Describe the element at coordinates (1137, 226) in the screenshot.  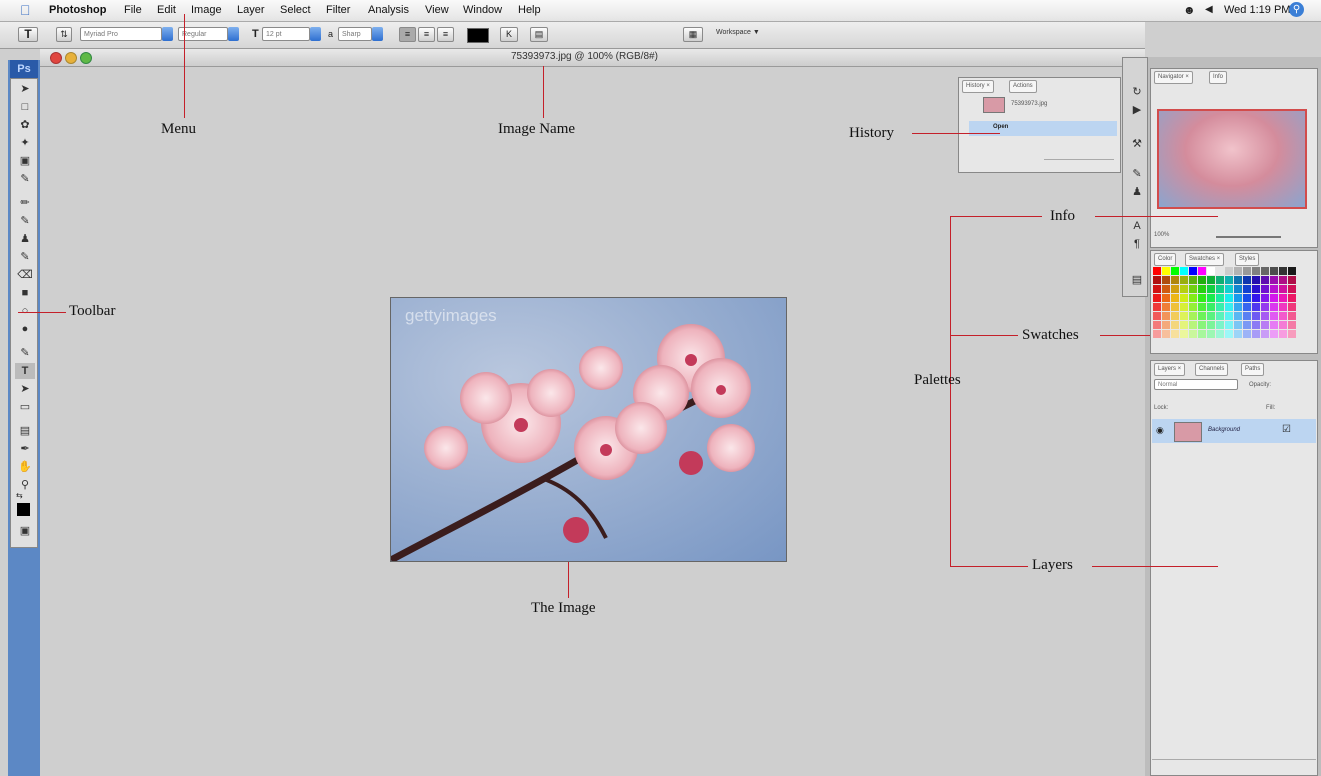
I see `character-panel-icon: A` at that location.